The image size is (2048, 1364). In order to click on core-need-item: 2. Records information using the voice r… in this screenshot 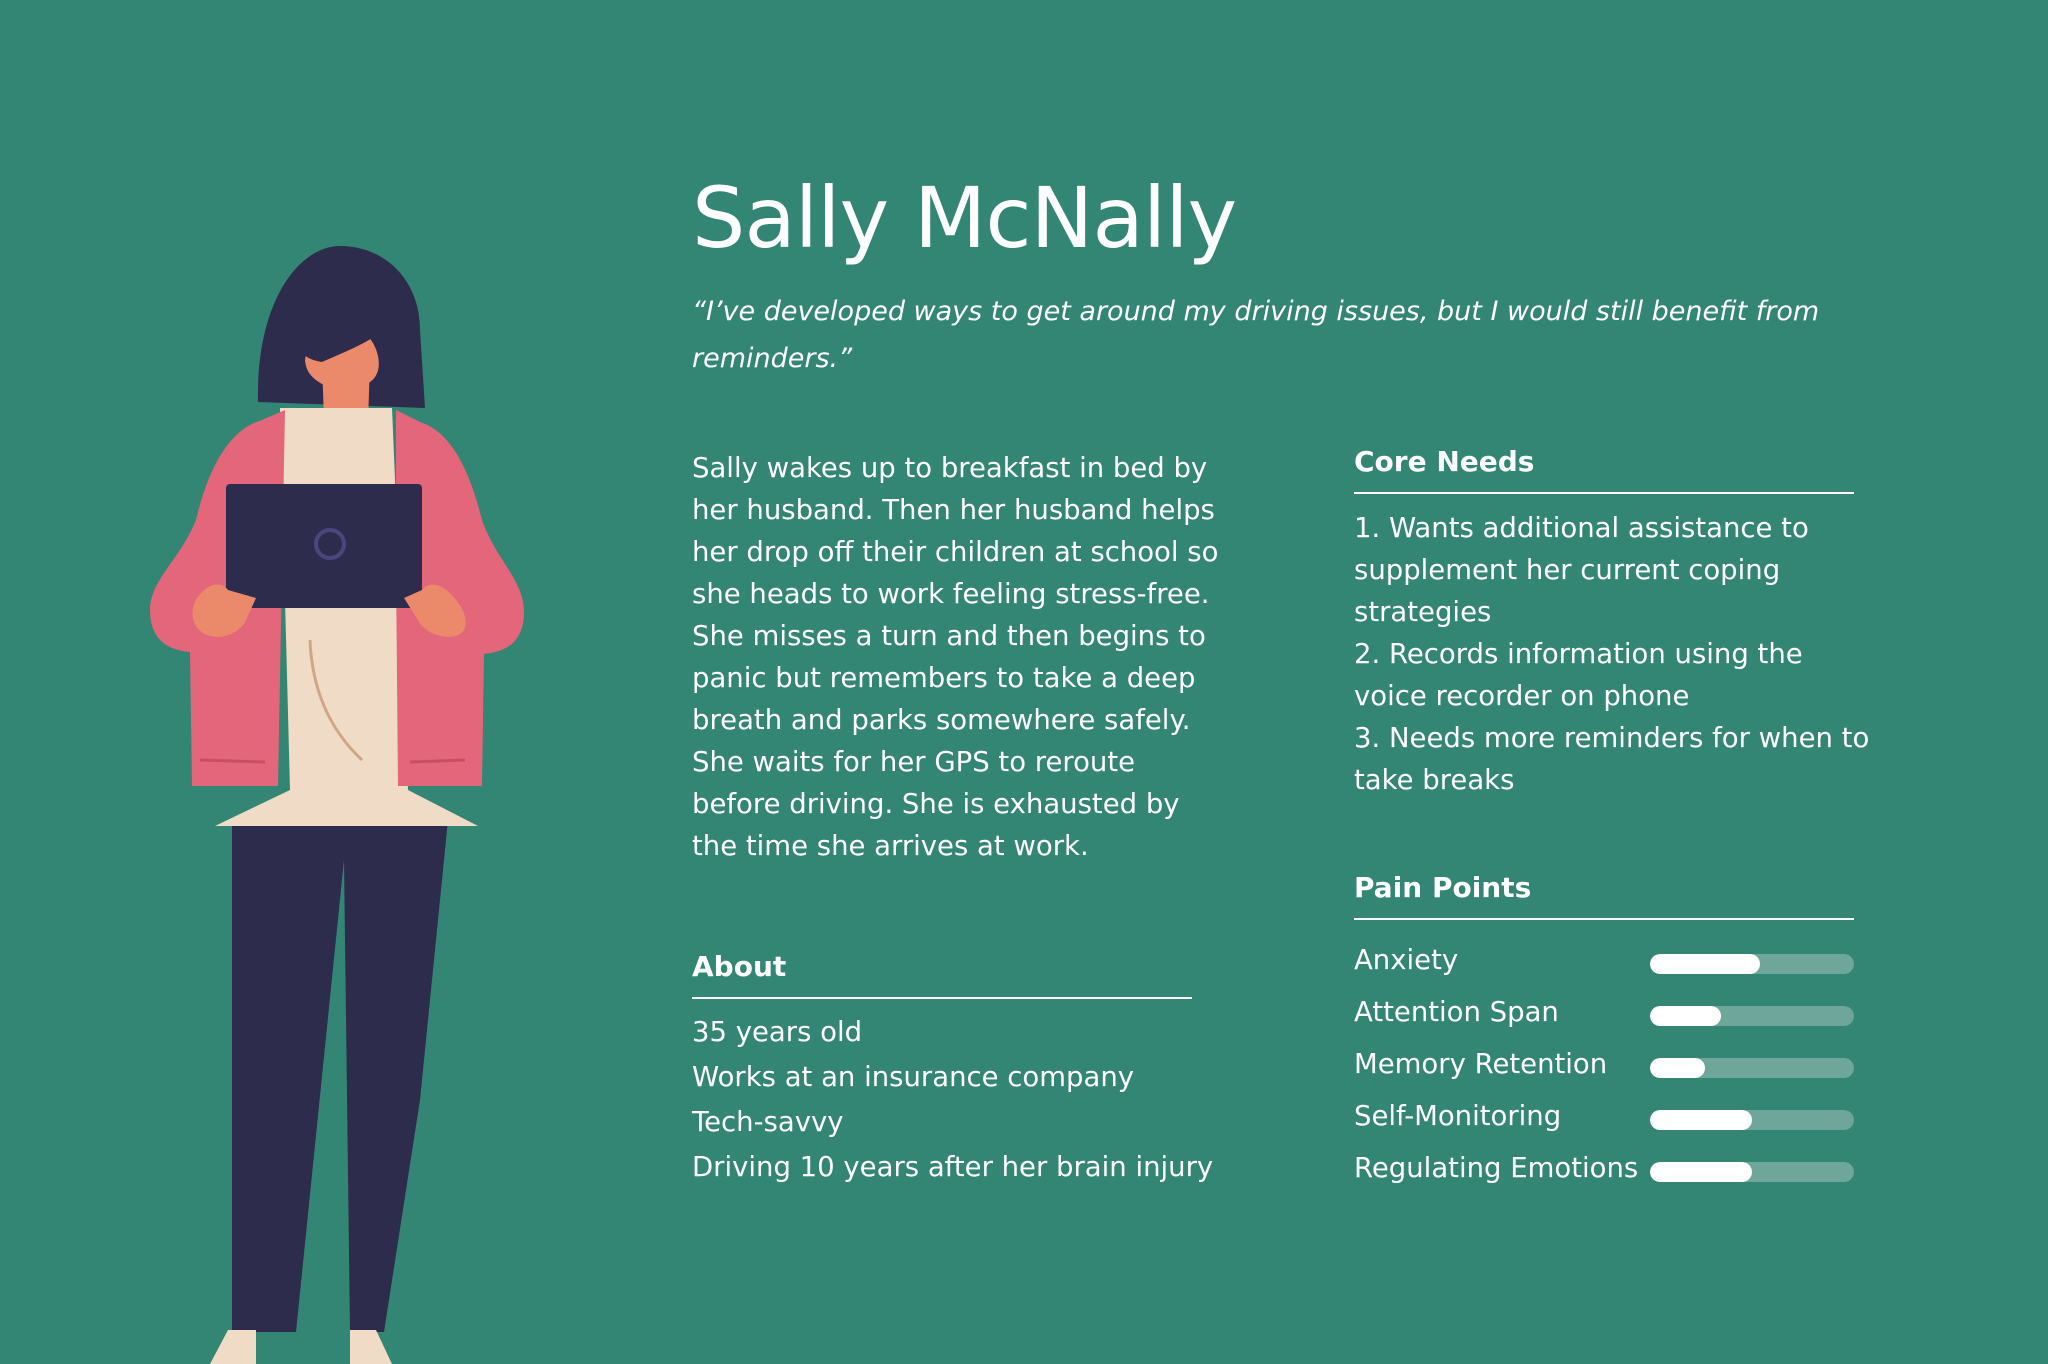, I will do `click(1578, 675)`.